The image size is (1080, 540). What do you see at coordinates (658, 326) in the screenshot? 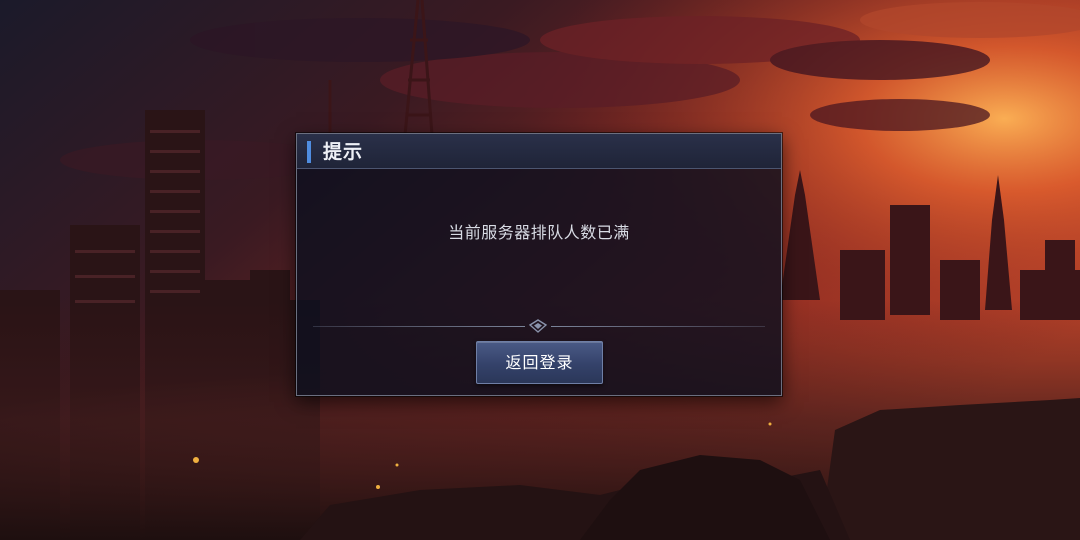
I see `divider-line-right` at bounding box center [658, 326].